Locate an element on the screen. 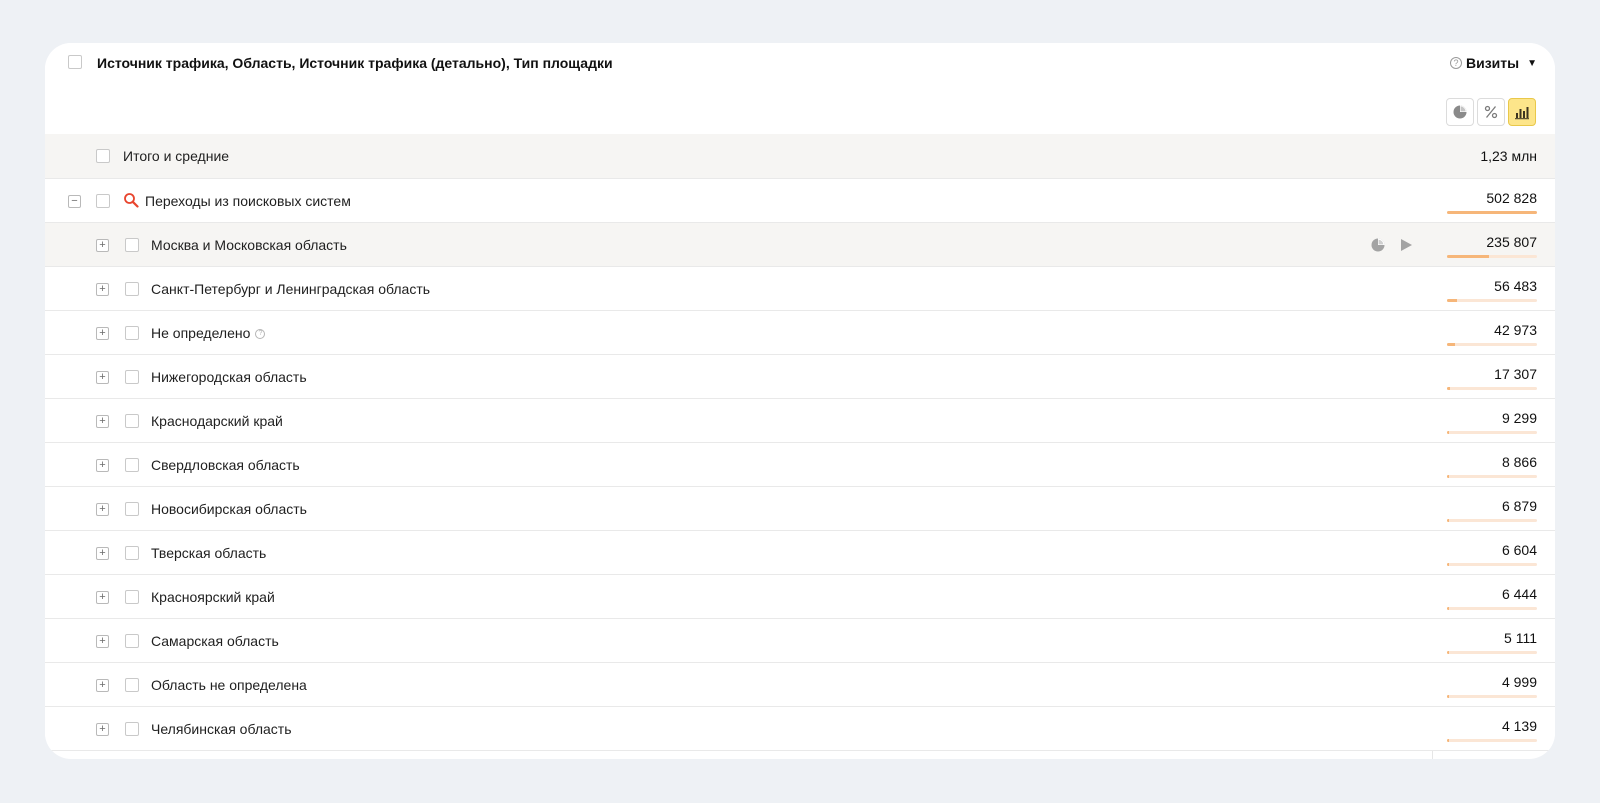 This screenshot has height=803, width=1600. metric-label: Визиты is located at coordinates (1493, 63).